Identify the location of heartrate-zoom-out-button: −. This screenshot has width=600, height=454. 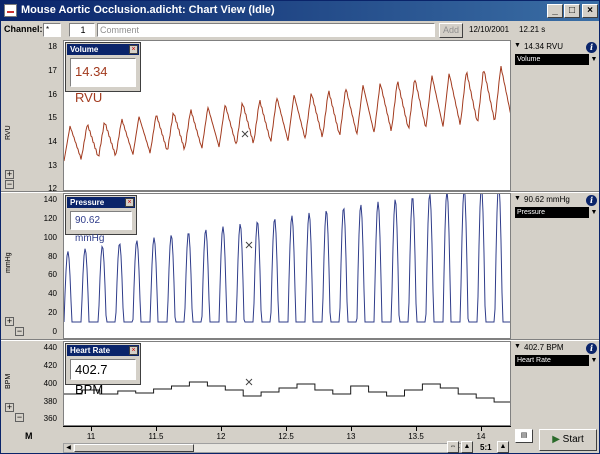
(19, 417).